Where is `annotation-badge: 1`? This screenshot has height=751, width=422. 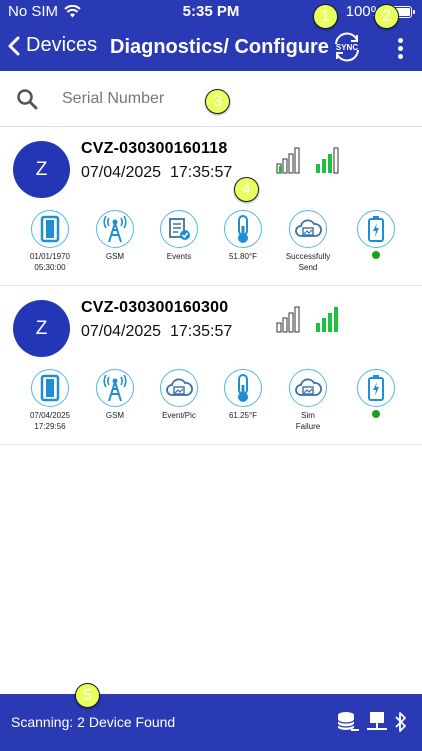 annotation-badge: 1 is located at coordinates (325, 16).